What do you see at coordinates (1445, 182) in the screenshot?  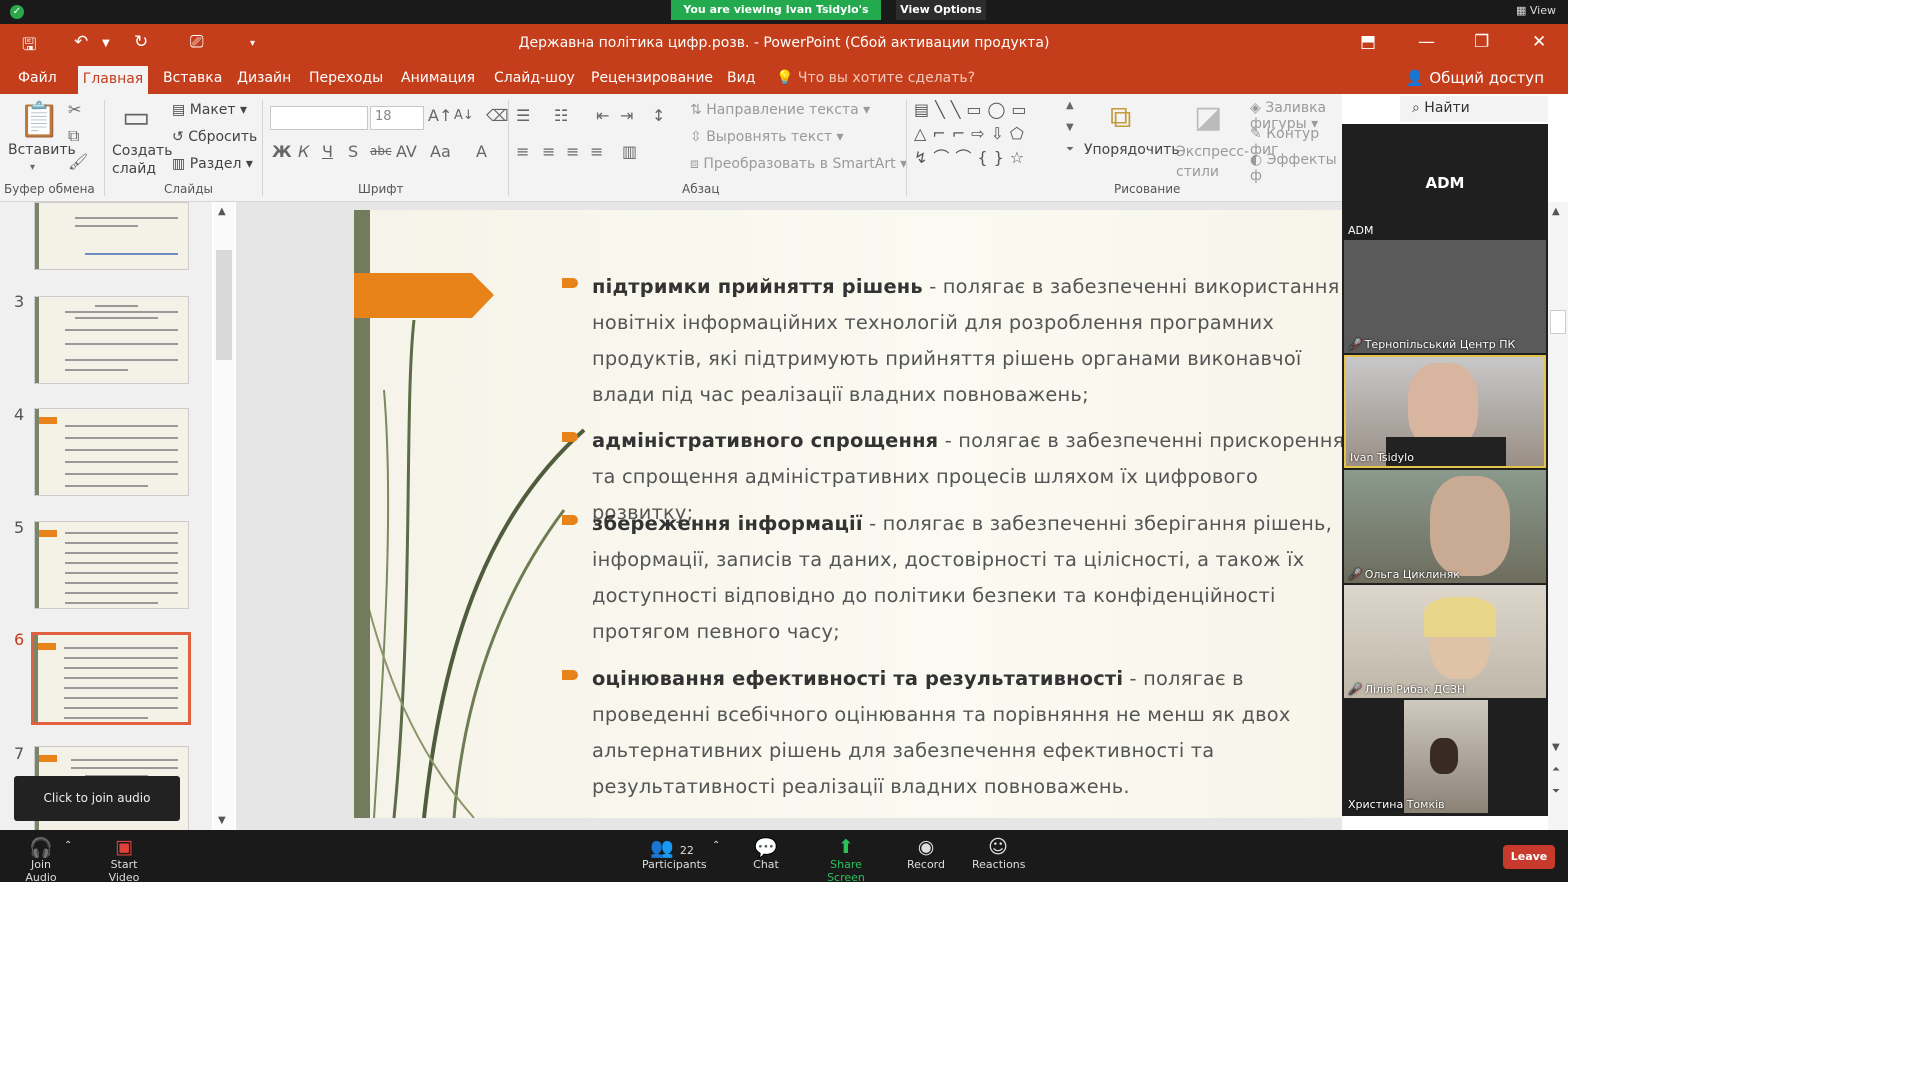 I see `participant-tile-adm: ADM ADM` at bounding box center [1445, 182].